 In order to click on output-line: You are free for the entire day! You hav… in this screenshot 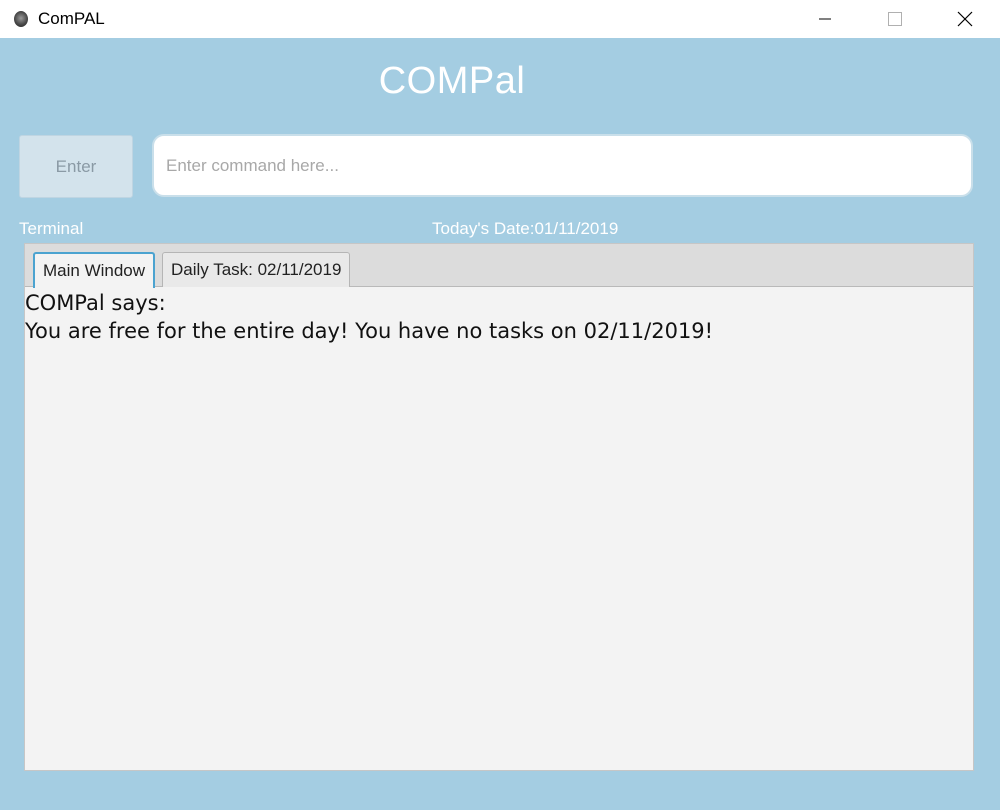, I will do `click(369, 331)`.